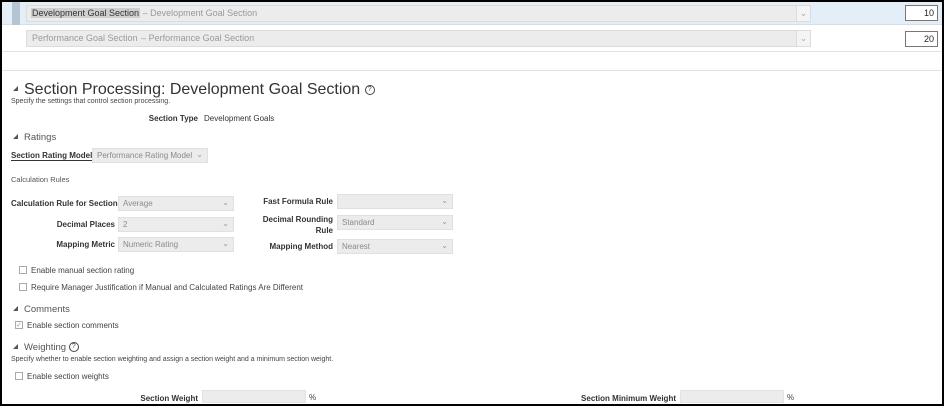 This screenshot has width=944, height=406. What do you see at coordinates (45, 347) in the screenshot?
I see `weighting-title-text: Weighting` at bounding box center [45, 347].